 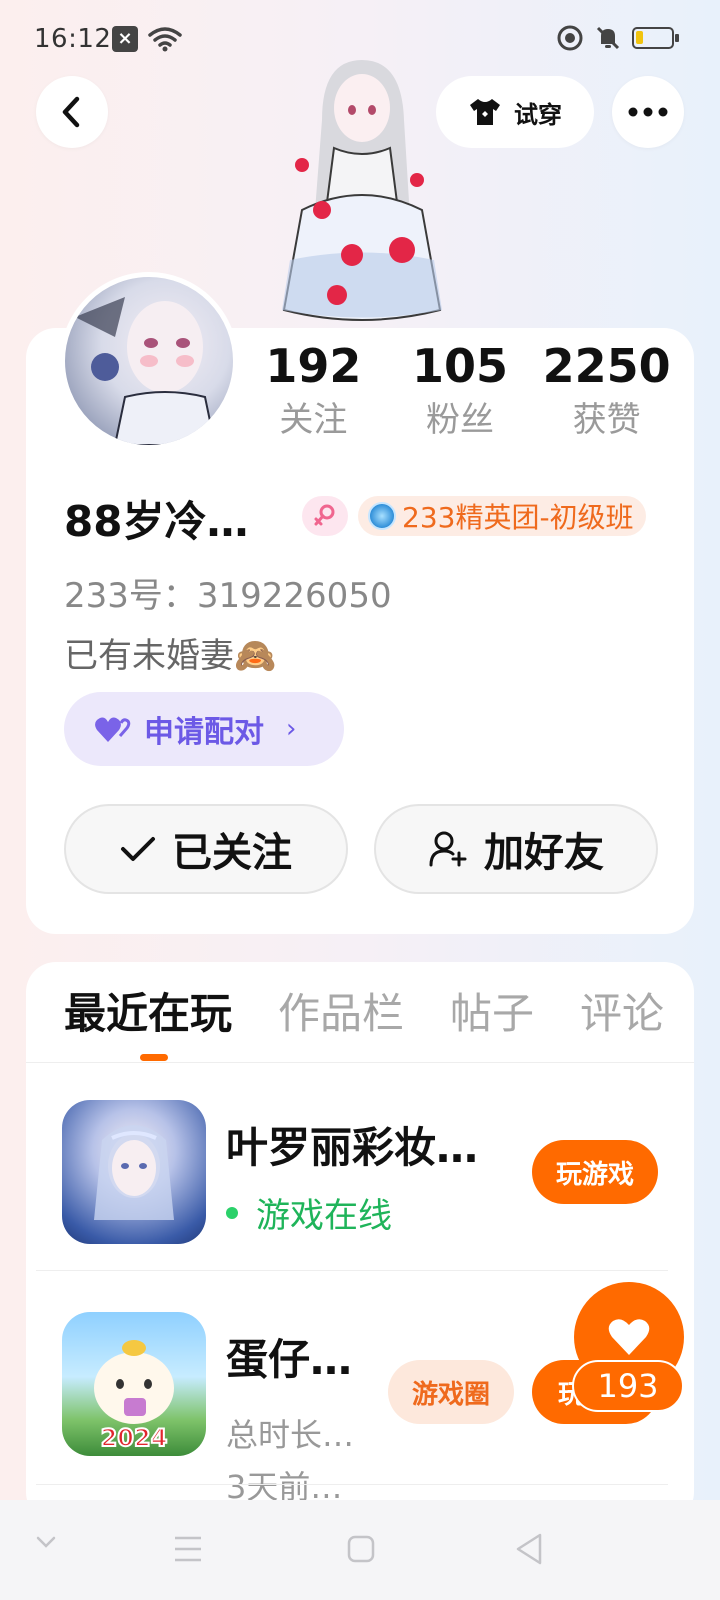 I want to click on add-friend-button: 加好友, so click(x=516, y=849).